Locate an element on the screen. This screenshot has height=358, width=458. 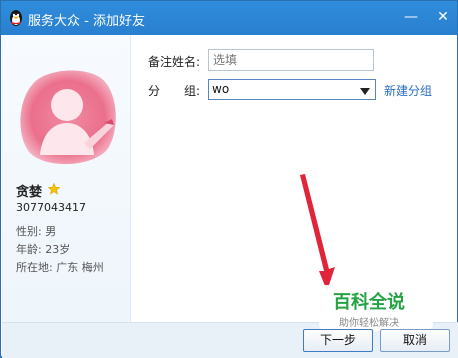
group-label-part1: 分 is located at coordinates (154, 91).